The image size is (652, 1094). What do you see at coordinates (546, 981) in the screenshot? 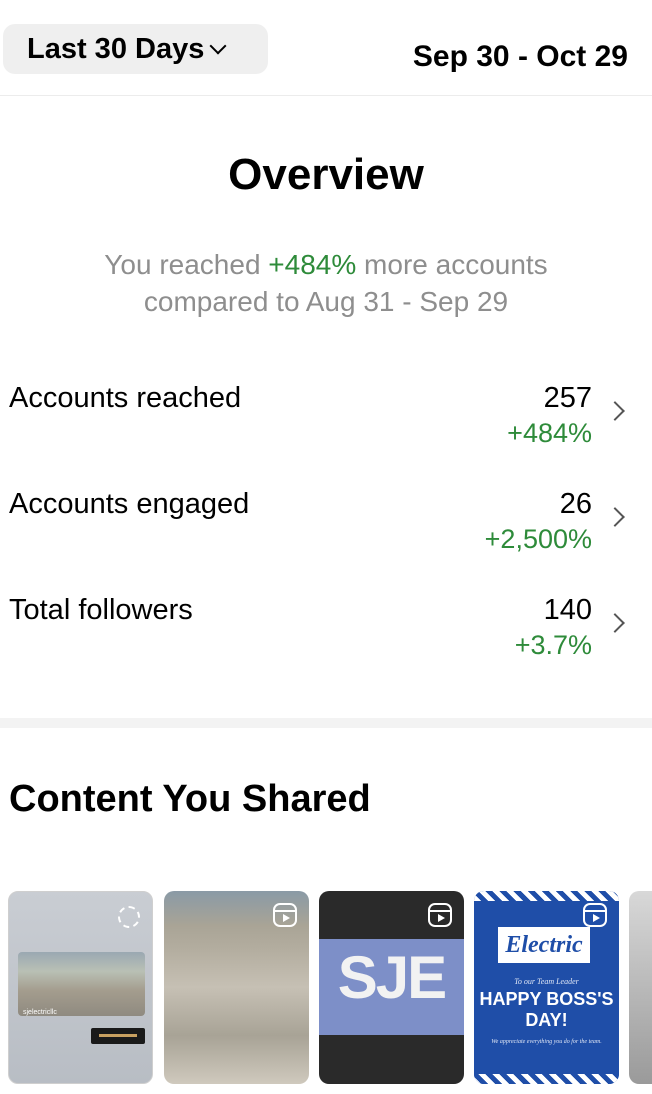
I see `reel-caption-line: To our Team Leader` at bounding box center [546, 981].